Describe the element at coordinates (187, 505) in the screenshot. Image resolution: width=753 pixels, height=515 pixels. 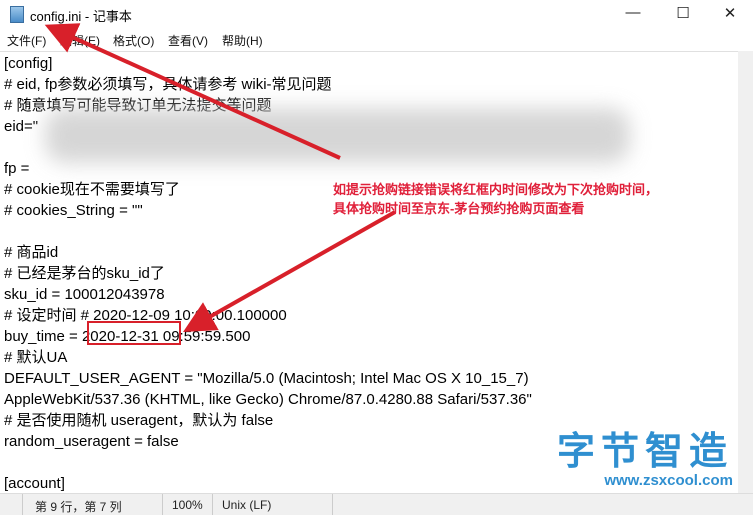
I see `zoom-level: 100%` at that location.